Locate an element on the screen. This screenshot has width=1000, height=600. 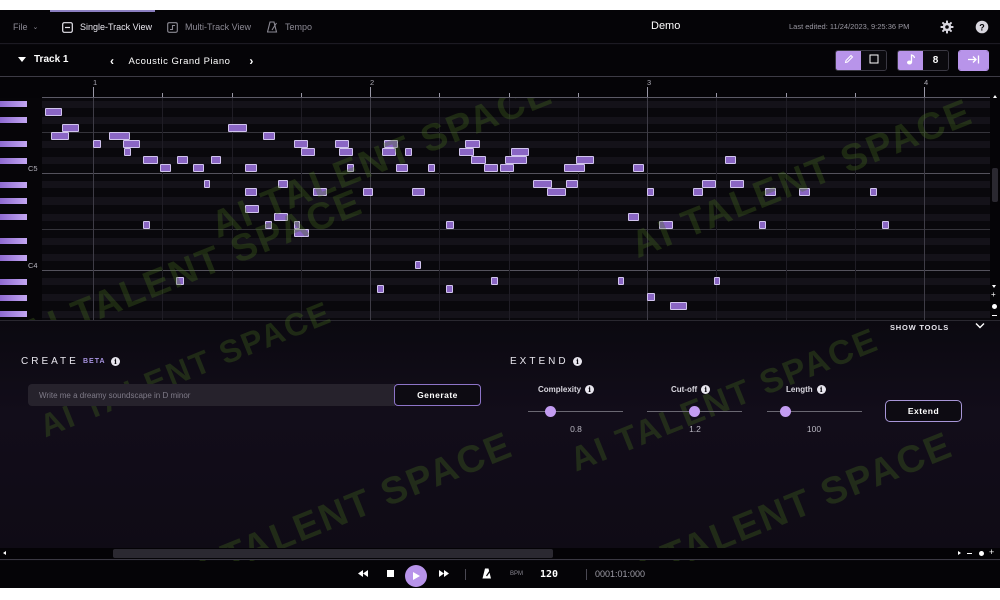
select-tool-button is located at coordinates (873, 60).